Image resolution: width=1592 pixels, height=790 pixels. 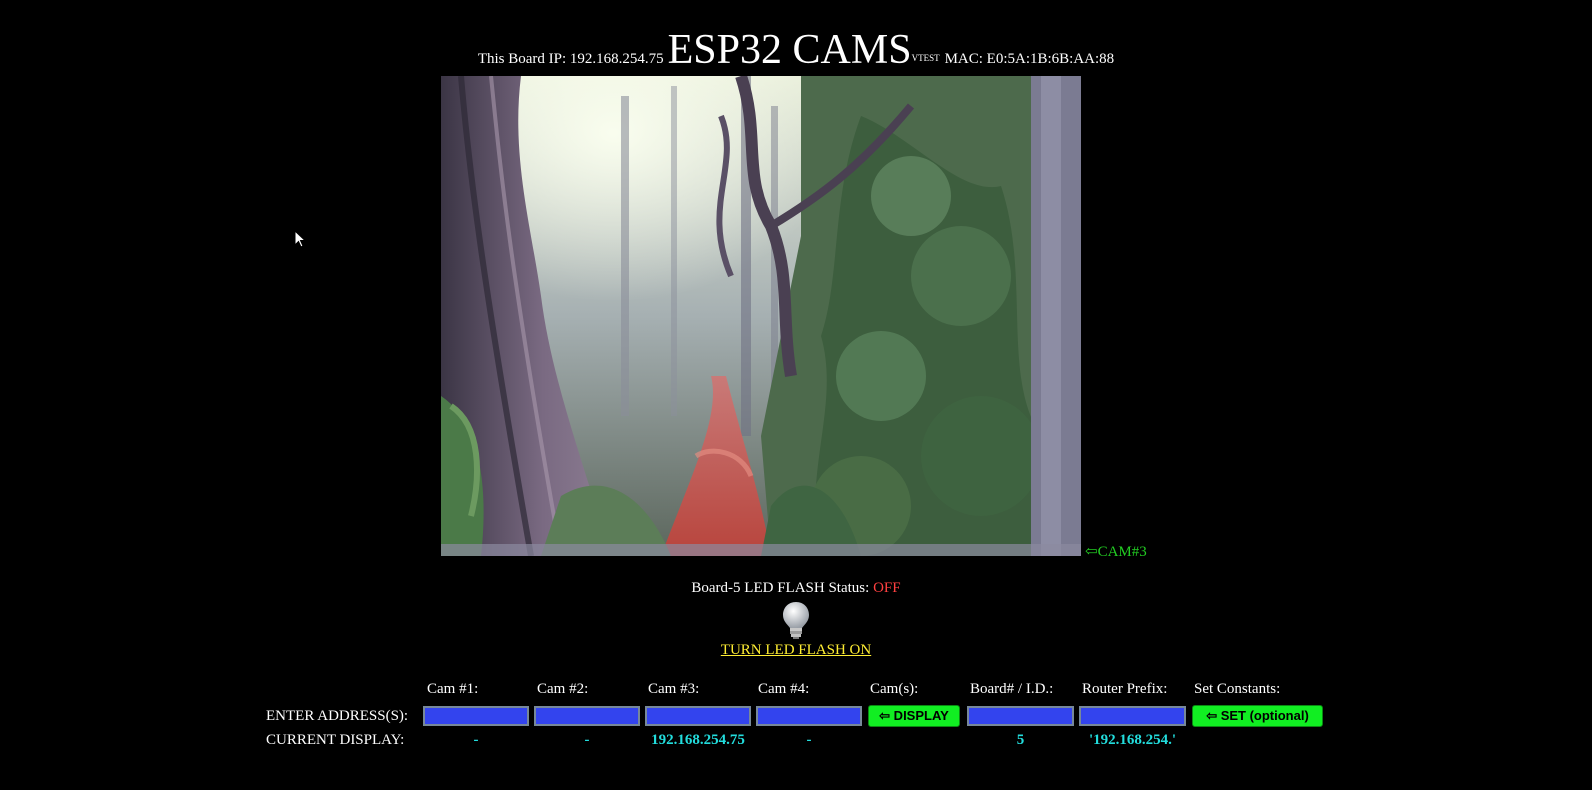 I want to click on current-board-id-value: 5, so click(x=1020, y=740).